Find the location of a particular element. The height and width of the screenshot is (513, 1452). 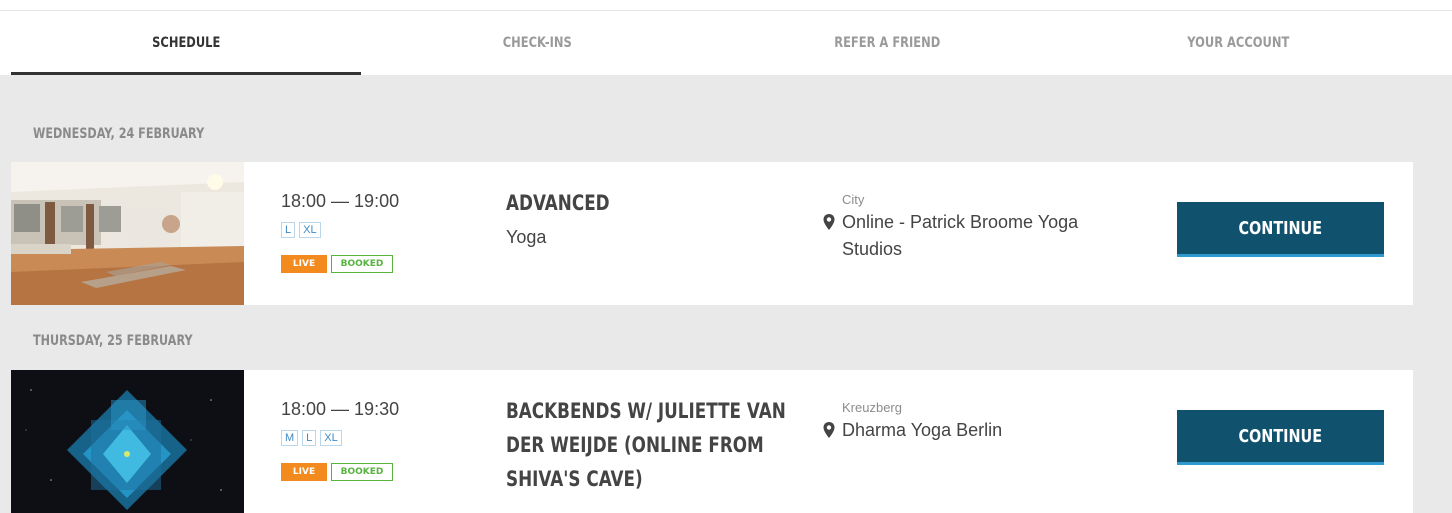

venue-name: Online - Patrick Broome Yoga Studios is located at coordinates (977, 236).